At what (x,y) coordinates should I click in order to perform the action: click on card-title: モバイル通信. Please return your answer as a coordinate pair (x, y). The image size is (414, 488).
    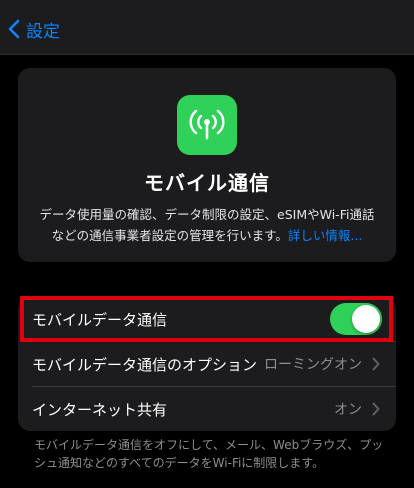
    Looking at the image, I should click on (207, 183).